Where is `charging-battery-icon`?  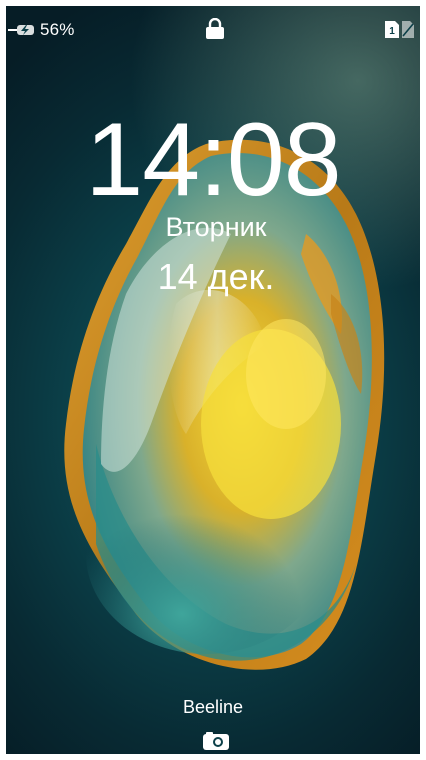
charging-battery-icon is located at coordinates (22, 30).